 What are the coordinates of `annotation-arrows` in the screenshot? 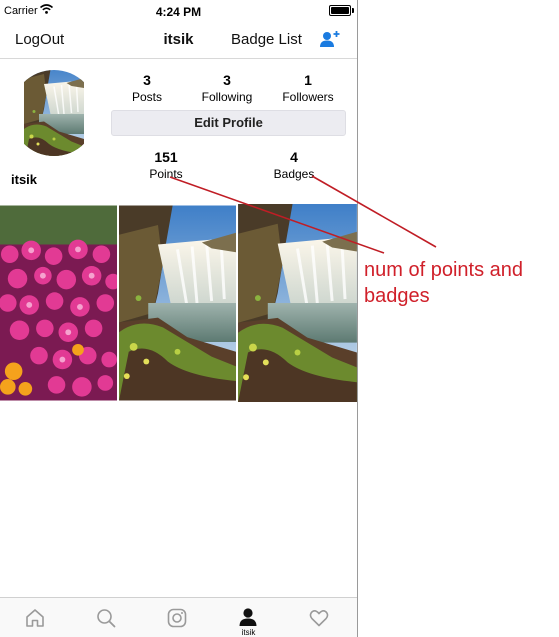 It's located at (303, 214).